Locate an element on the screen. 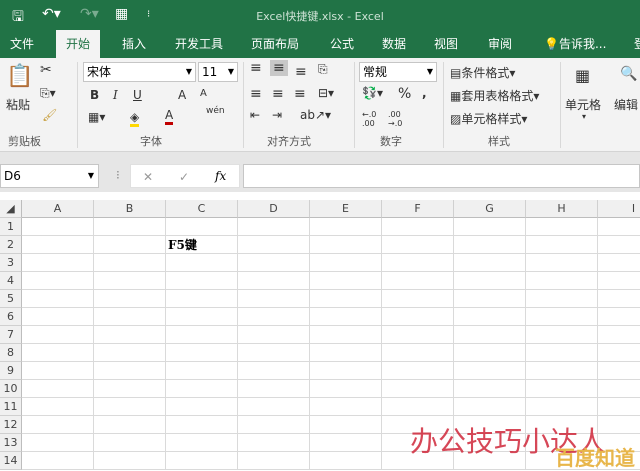  cell-A13 is located at coordinates (58, 443).